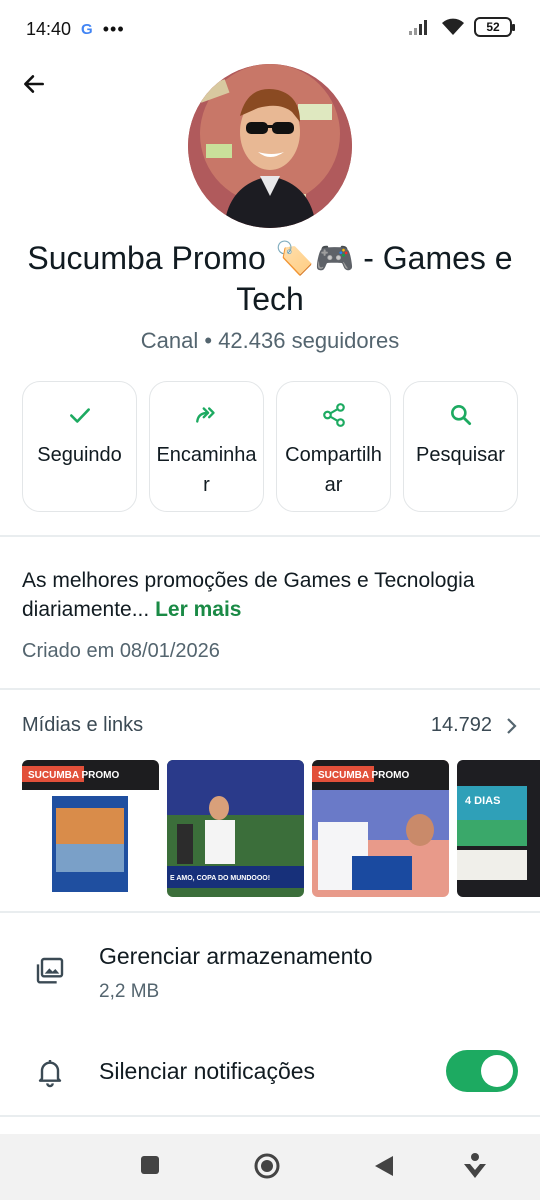  I want to click on forward-label: Encaminhar, so click(206, 470).